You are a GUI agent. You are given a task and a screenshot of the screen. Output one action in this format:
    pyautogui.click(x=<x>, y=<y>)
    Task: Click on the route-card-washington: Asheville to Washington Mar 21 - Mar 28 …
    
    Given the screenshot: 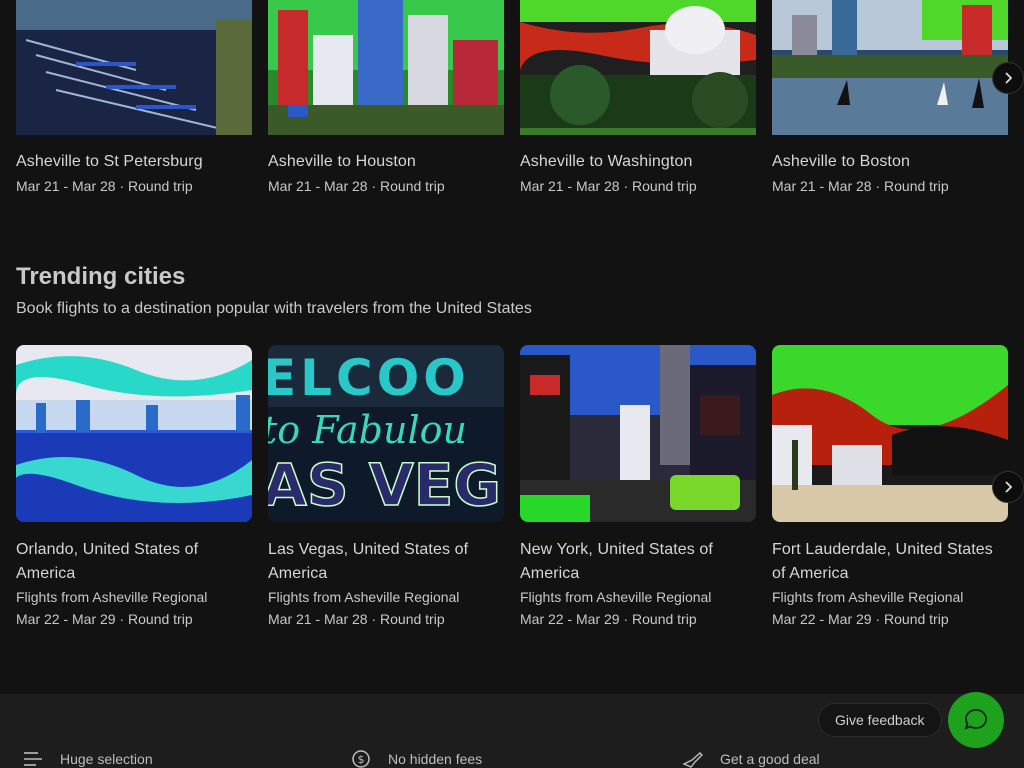 What is the action you would take?
    pyautogui.click(x=638, y=98)
    